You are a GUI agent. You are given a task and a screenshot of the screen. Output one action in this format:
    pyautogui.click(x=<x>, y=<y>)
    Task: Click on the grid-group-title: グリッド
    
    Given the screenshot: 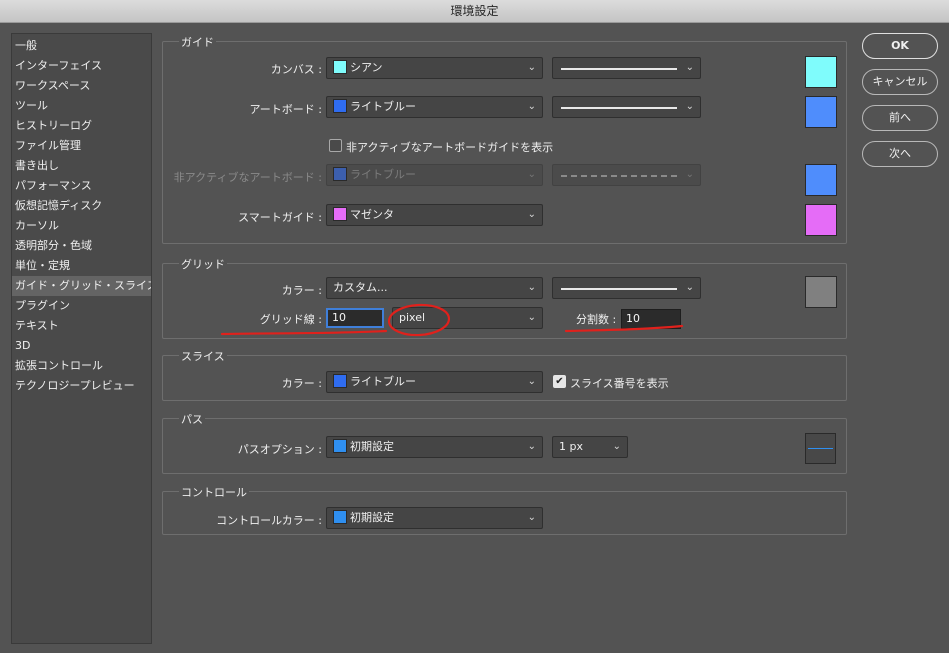 What is the action you would take?
    pyautogui.click(x=203, y=264)
    